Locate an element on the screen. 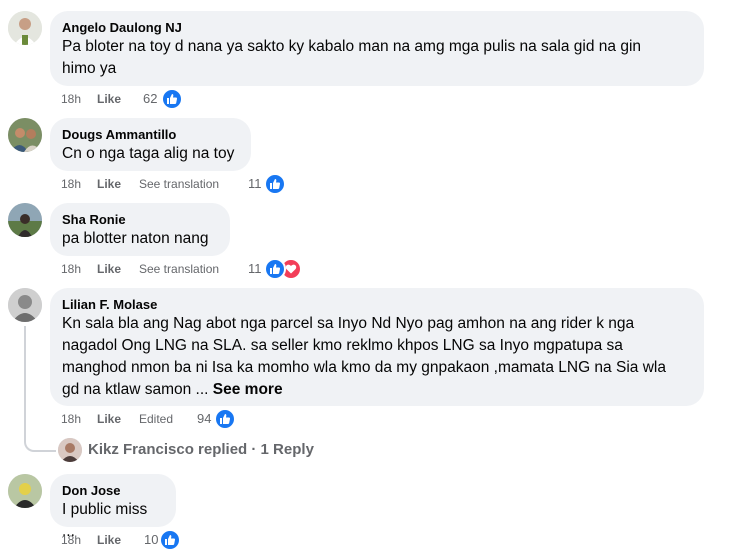 The height and width of the screenshot is (551, 750). comment-author: Angelo Daulong NJ is located at coordinates (377, 27).